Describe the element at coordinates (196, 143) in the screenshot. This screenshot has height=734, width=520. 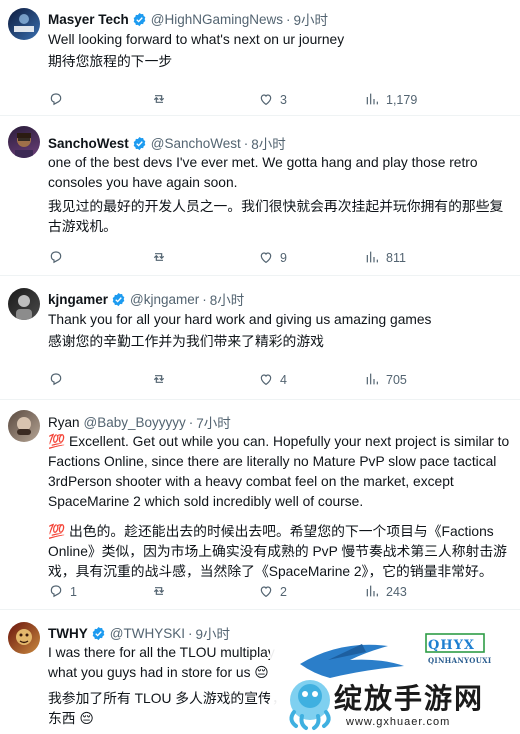
I see `user-handle: @SanchoWest` at that location.